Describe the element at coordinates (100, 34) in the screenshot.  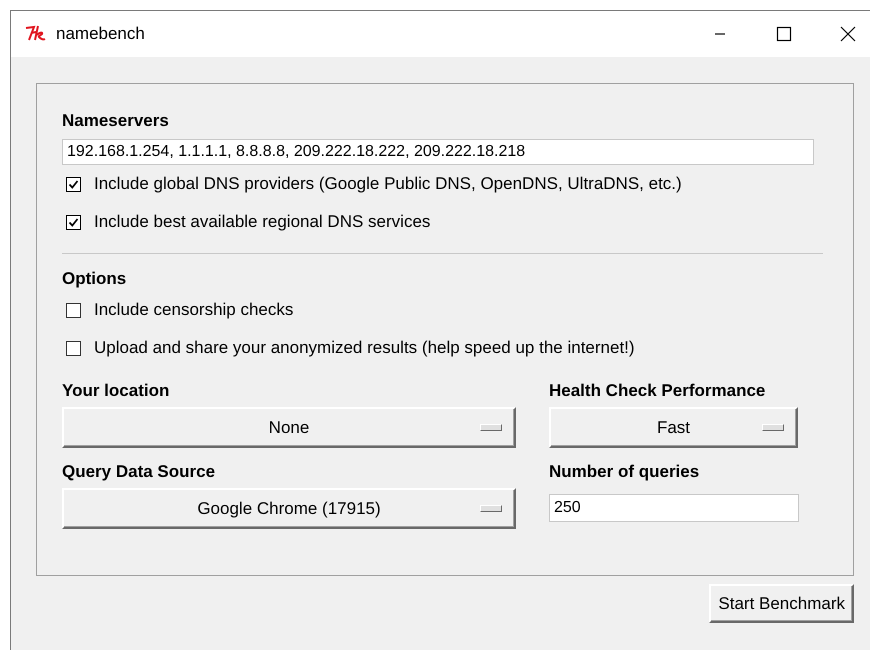
I see `window-title: namebench` at that location.